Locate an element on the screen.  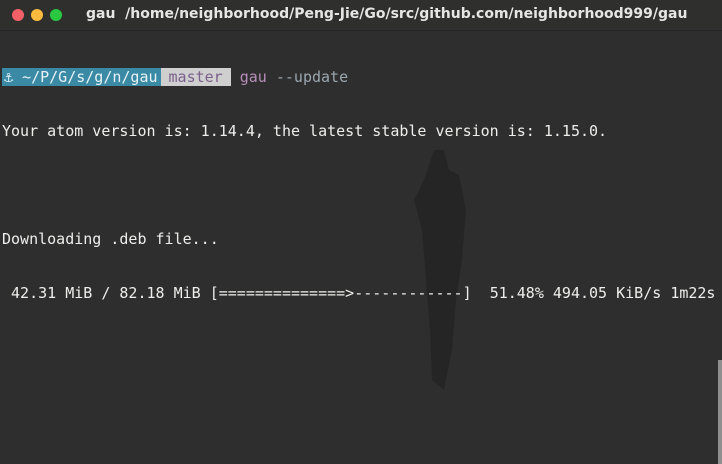
directory-segment: ⚓ ~/P/G/s/g/n/gau is located at coordinates (81, 77).